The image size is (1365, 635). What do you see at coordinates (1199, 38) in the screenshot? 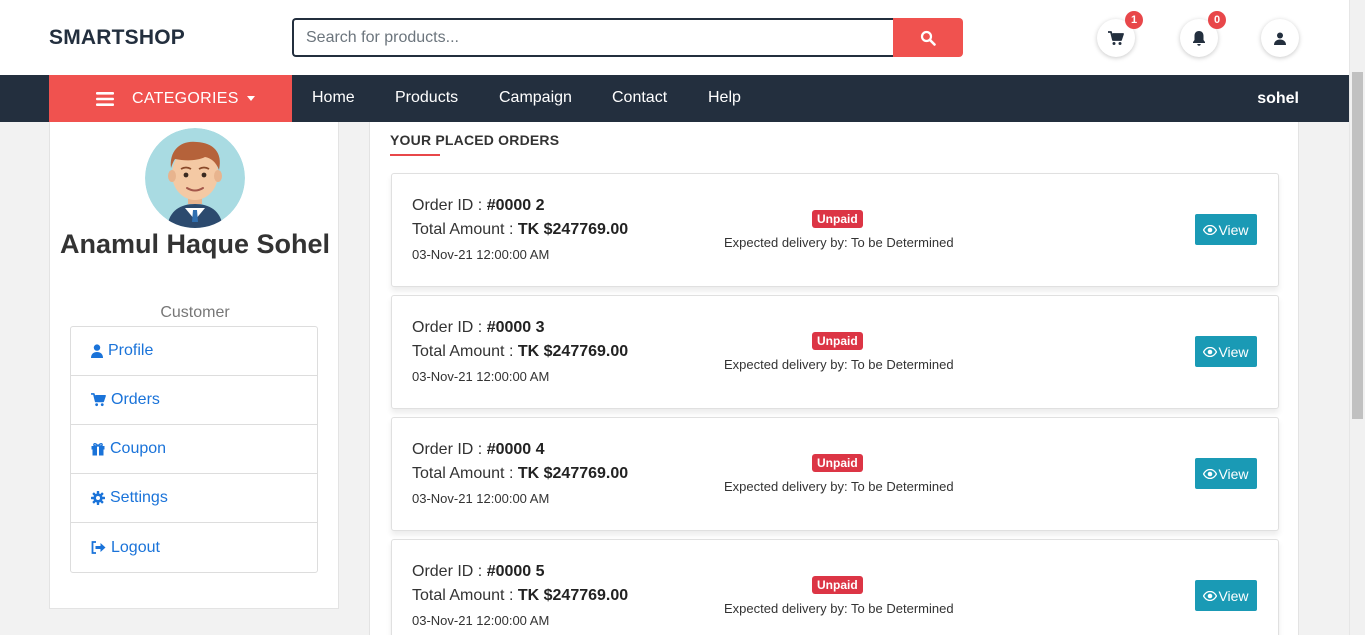
I see `bell-icon` at bounding box center [1199, 38].